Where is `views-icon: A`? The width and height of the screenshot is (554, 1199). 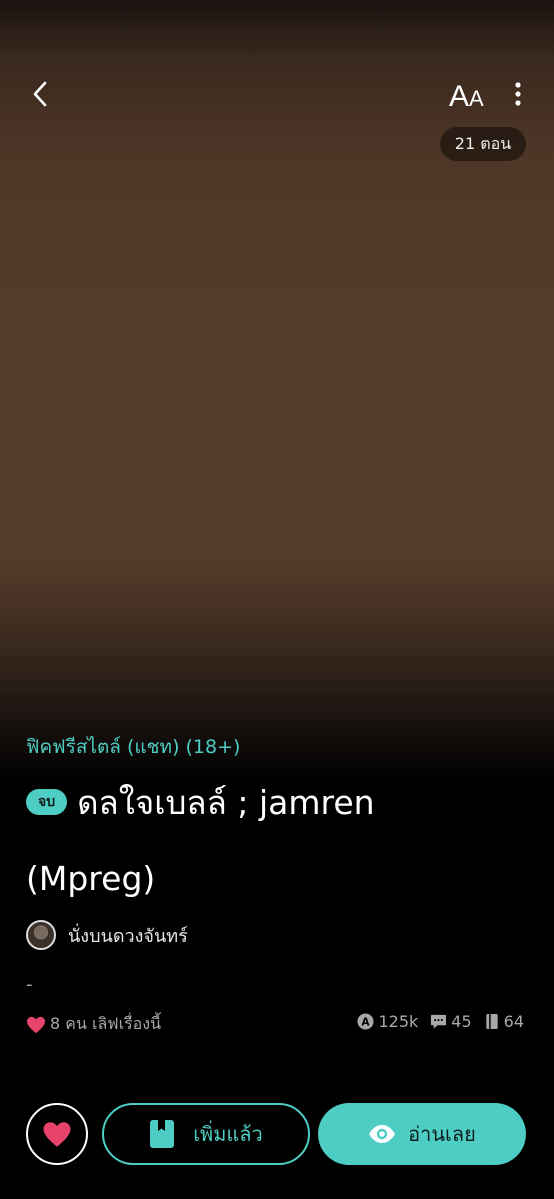 views-icon: A is located at coordinates (365, 1021).